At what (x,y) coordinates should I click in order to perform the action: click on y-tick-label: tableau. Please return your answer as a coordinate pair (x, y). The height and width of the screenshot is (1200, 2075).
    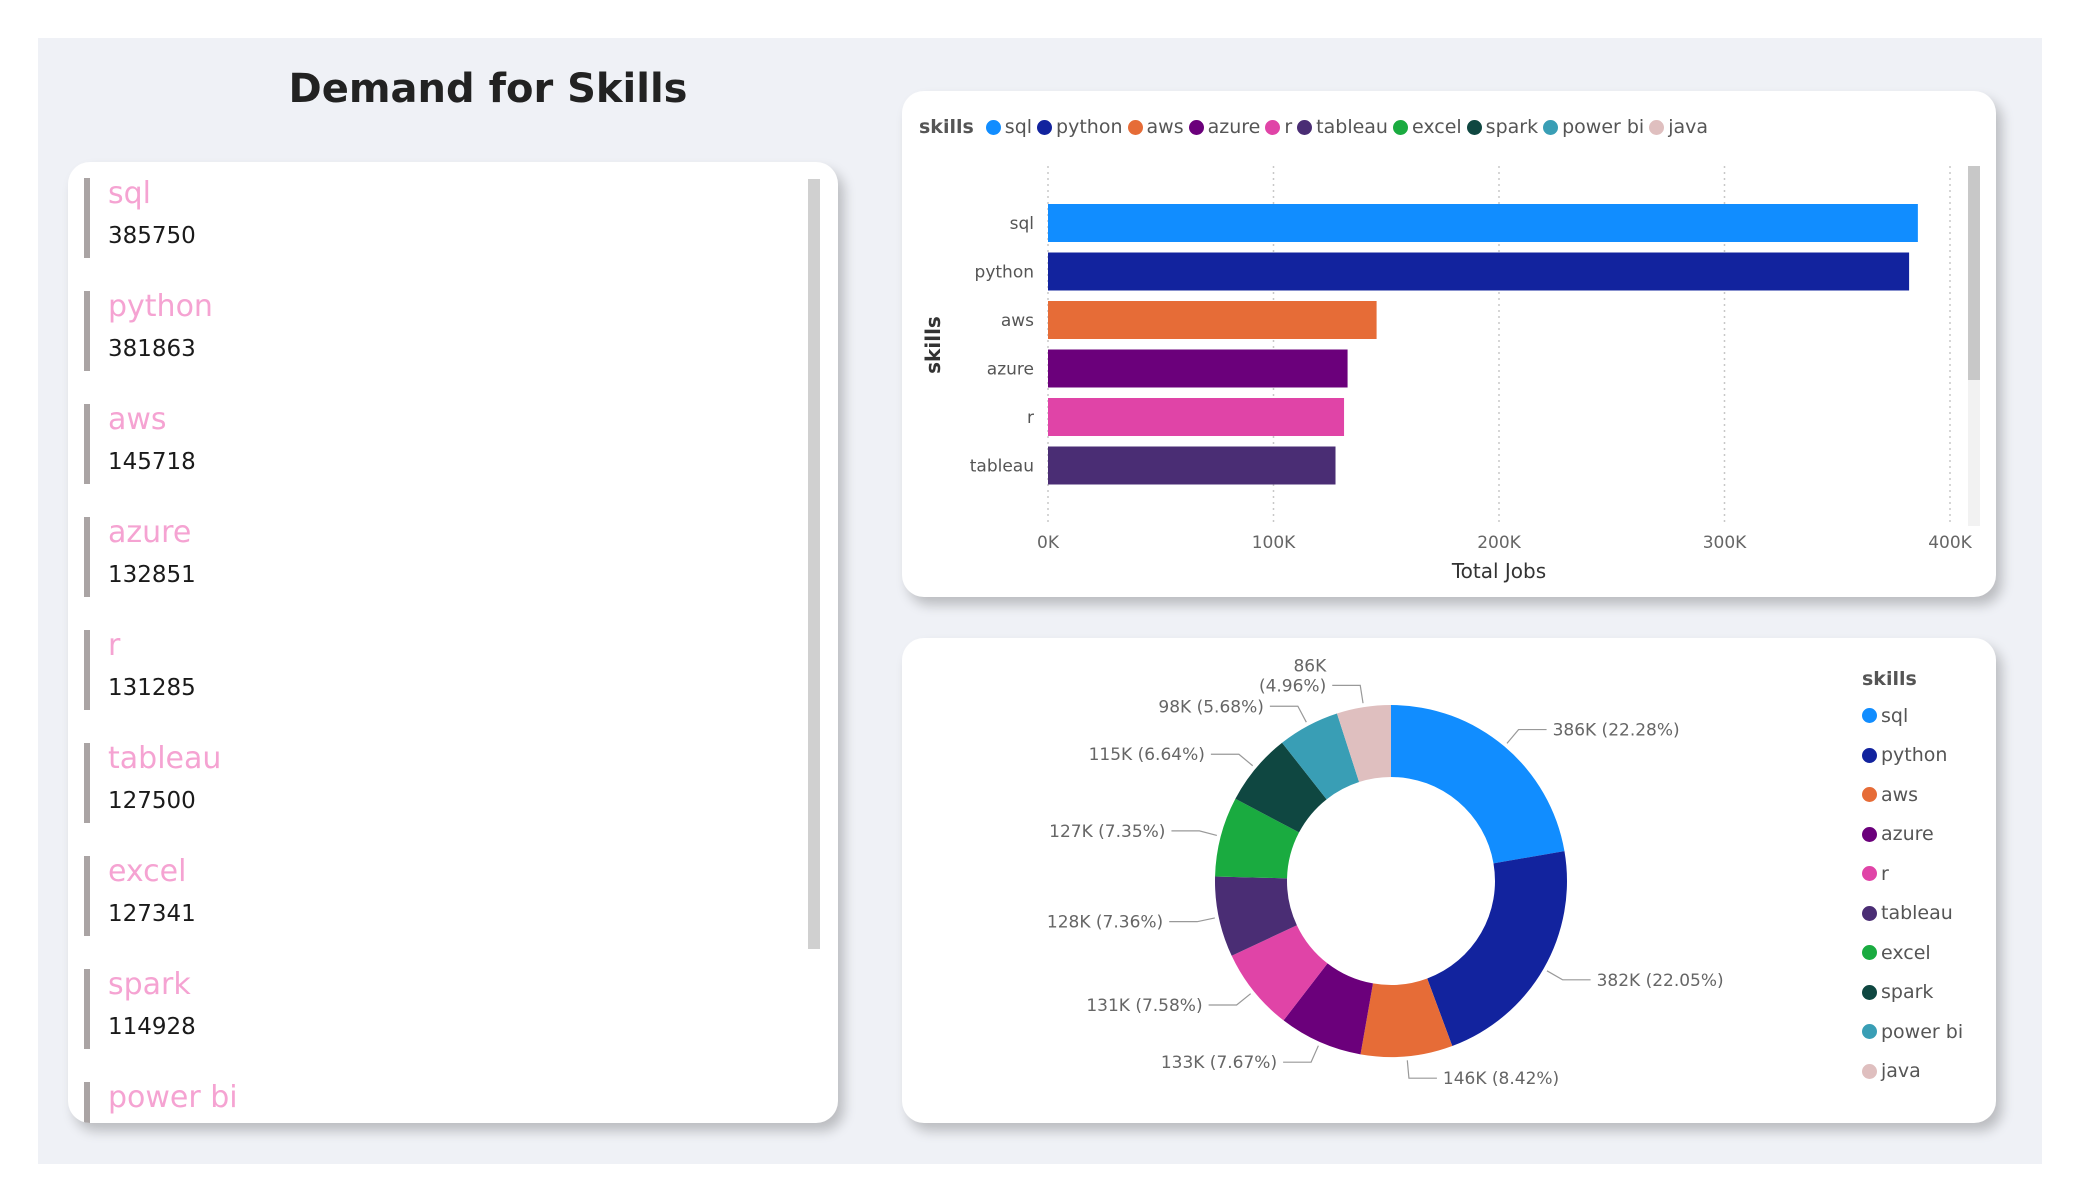
    Looking at the image, I should click on (1002, 467).